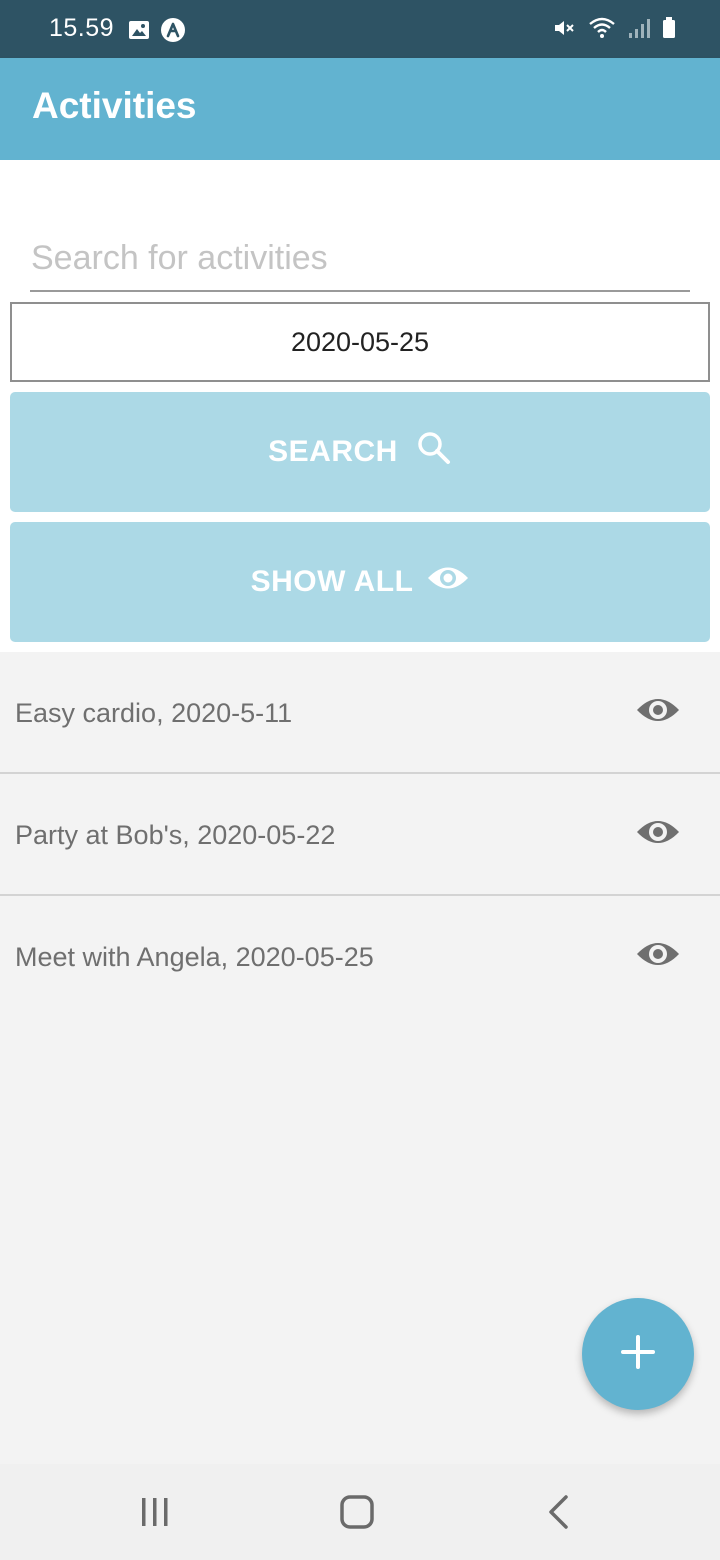 The height and width of the screenshot is (1560, 720). What do you see at coordinates (156, 1514) in the screenshot?
I see `recents-icon` at bounding box center [156, 1514].